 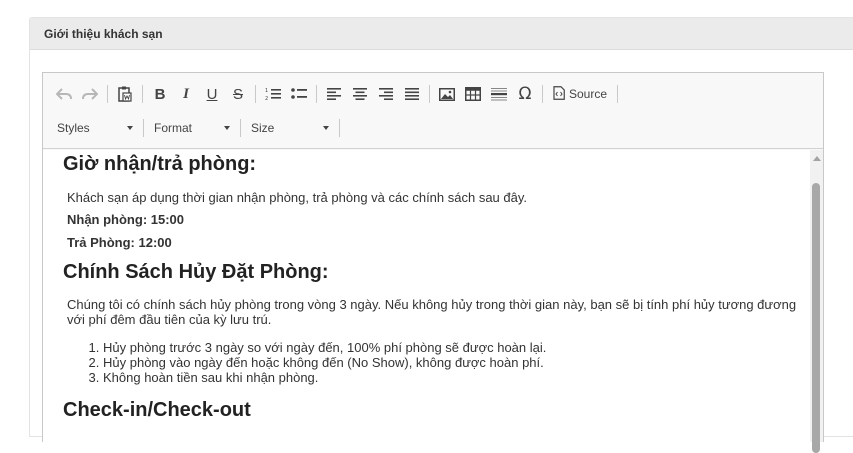 What do you see at coordinates (457, 377) in the screenshot?
I see `list-item: Không hoàn tiền sau khi nhận phòng.` at bounding box center [457, 377].